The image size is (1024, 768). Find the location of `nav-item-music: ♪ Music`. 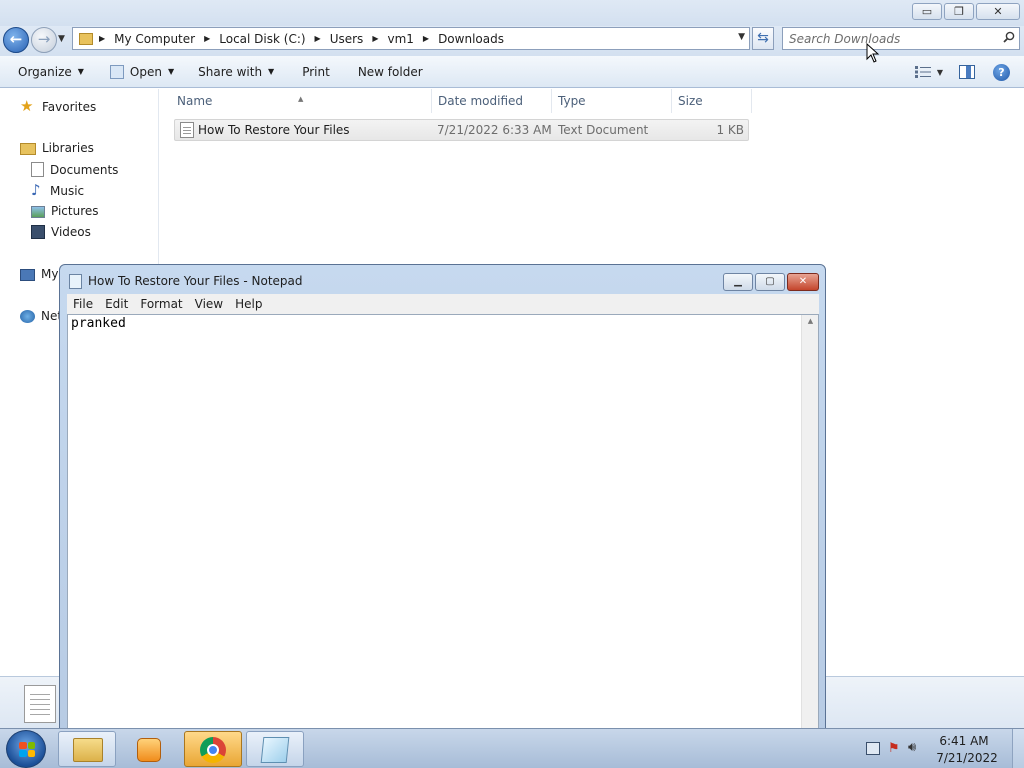

nav-item-music: ♪ Music is located at coordinates (57, 190).